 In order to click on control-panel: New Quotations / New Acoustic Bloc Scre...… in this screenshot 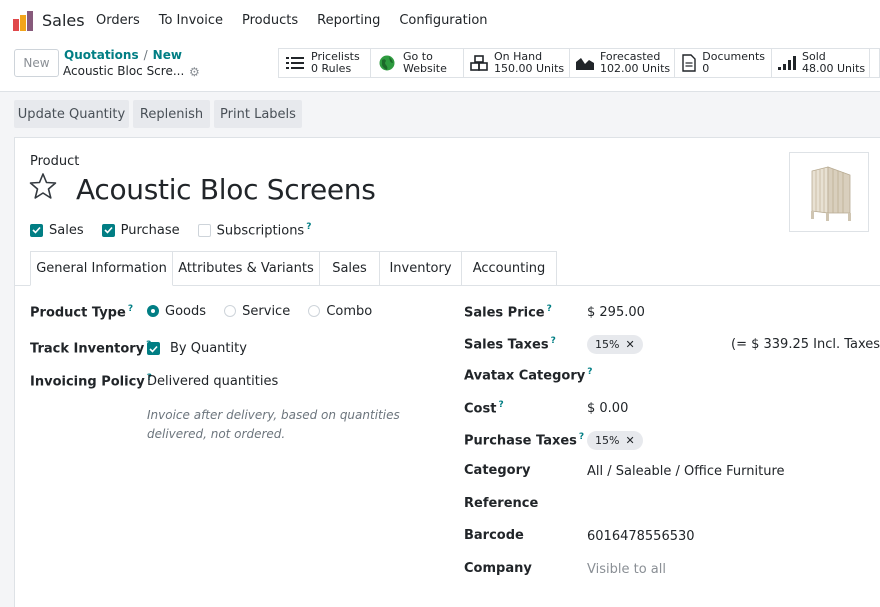, I will do `click(440, 80)`.